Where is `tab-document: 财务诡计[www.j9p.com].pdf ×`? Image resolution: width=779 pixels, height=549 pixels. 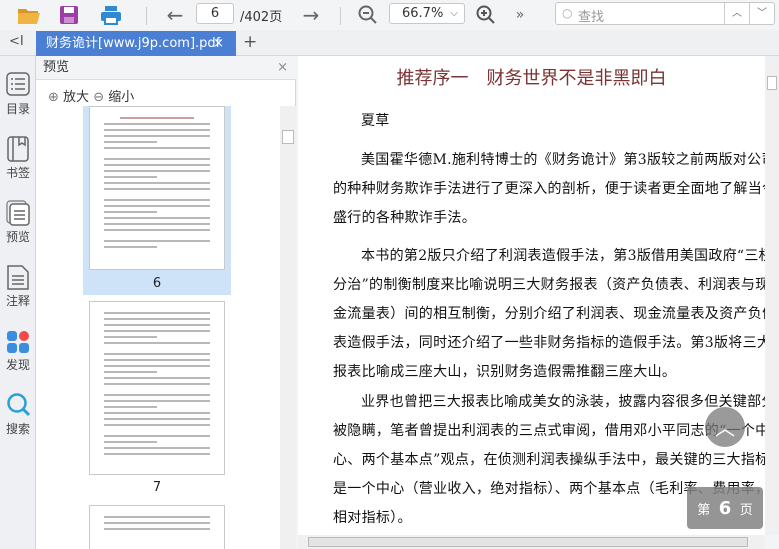 tab-document: 财务诡计[www.j9p.com].pdf × is located at coordinates (136, 43).